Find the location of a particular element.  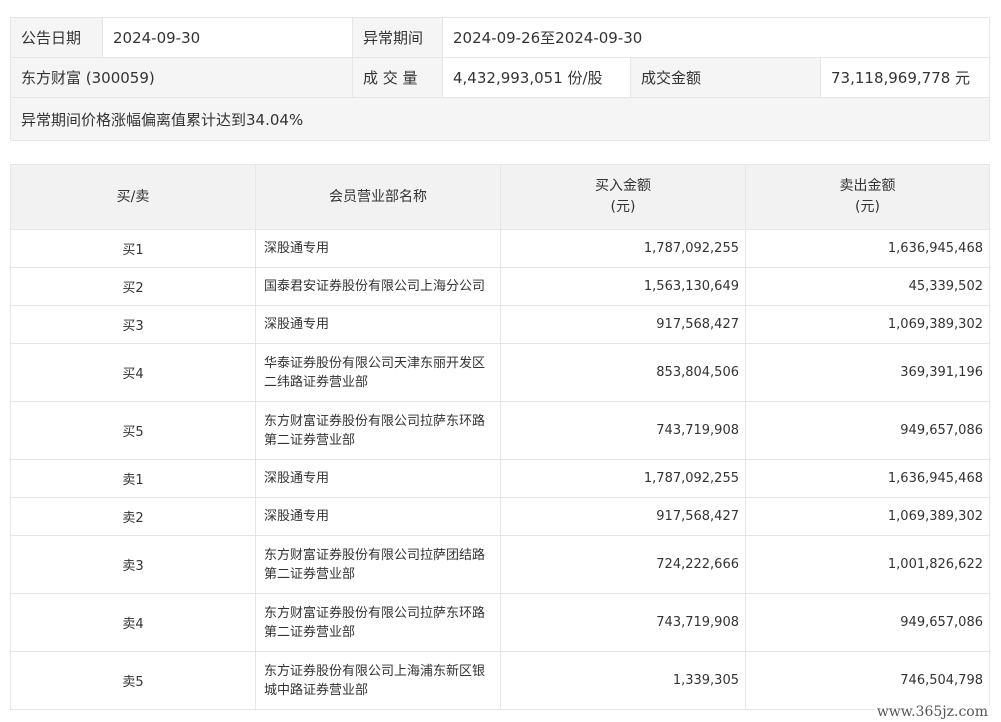

buy-amount-cell: 1,563,130,649 is located at coordinates (623, 286).